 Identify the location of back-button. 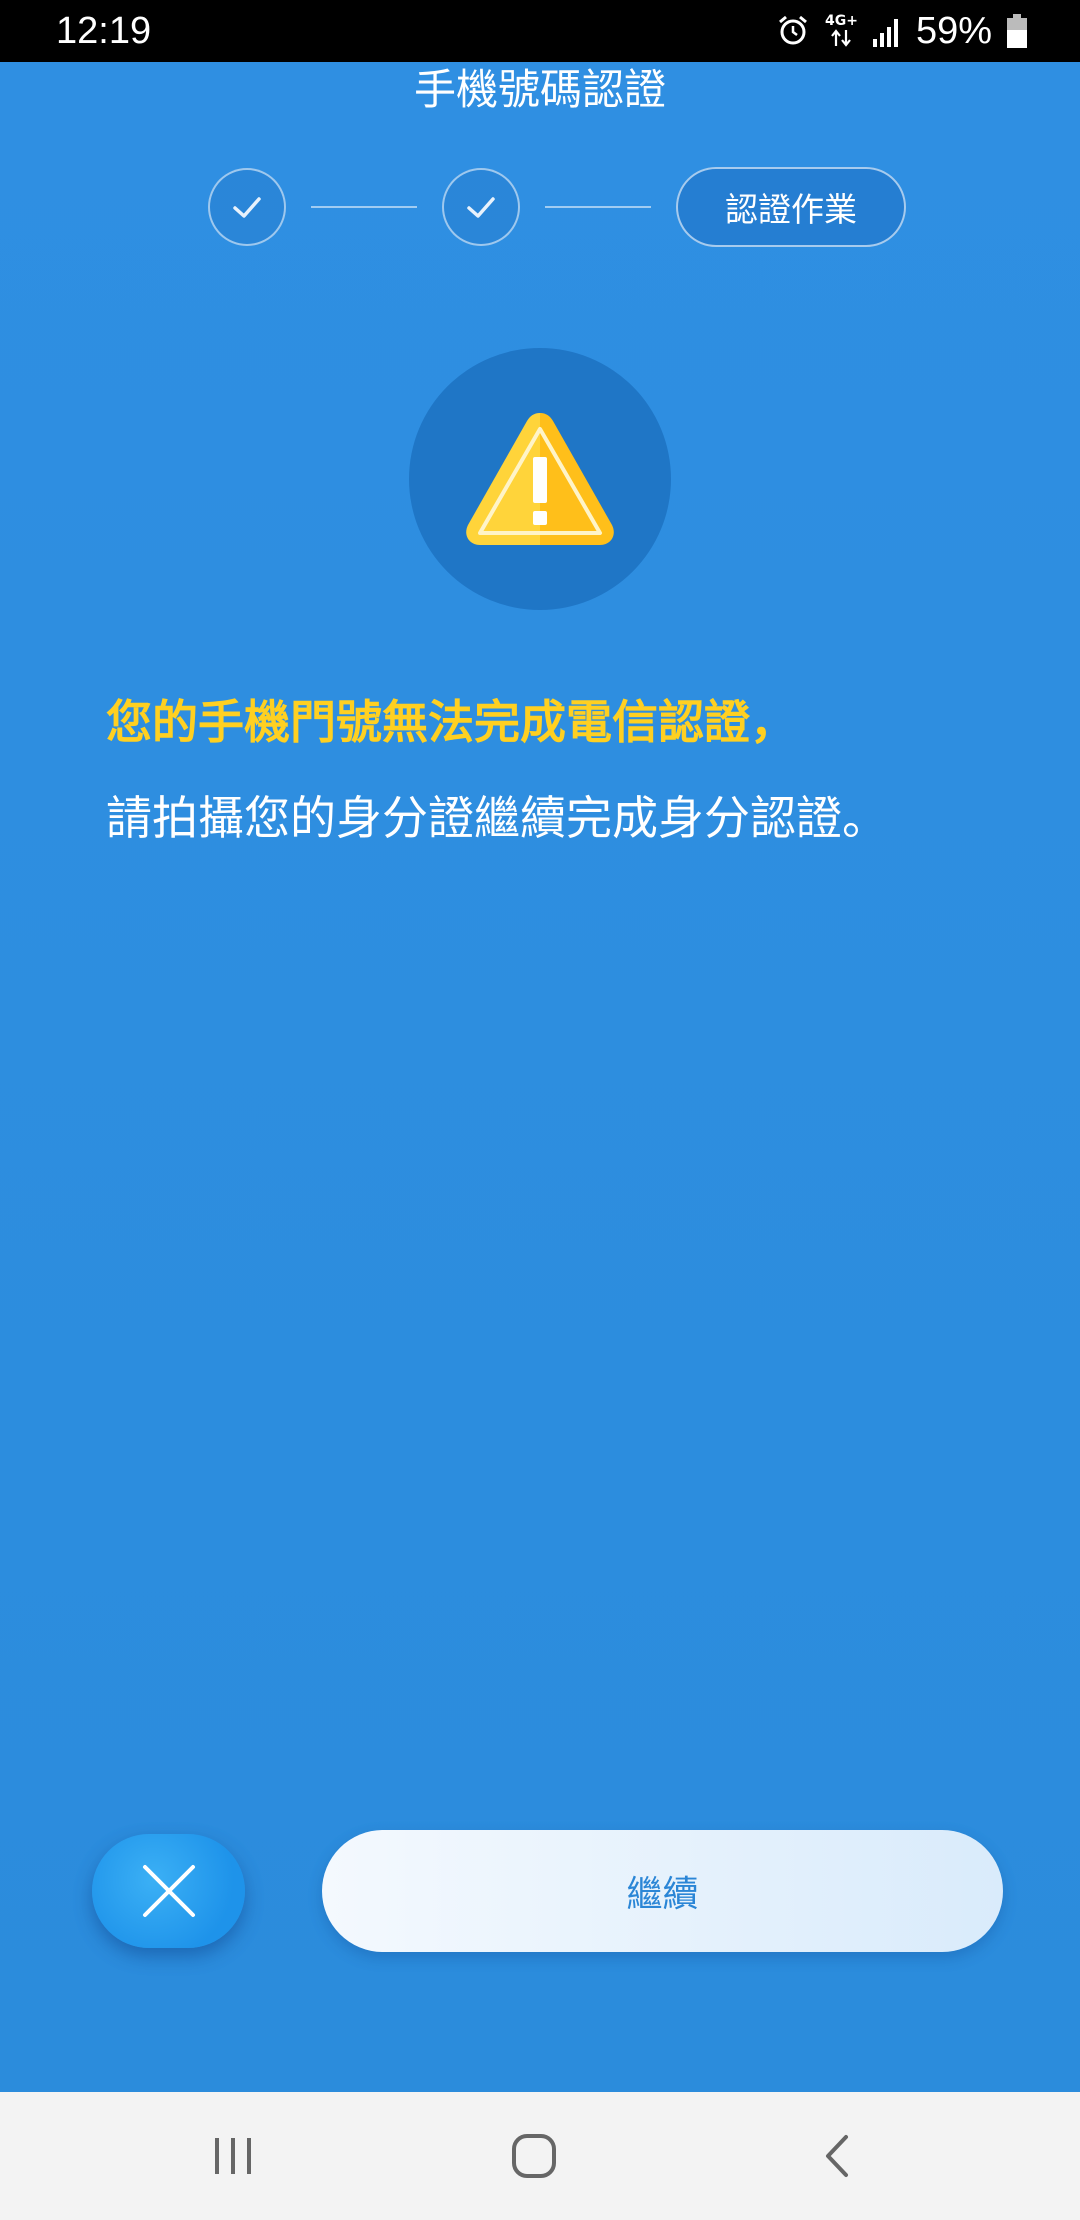
(837, 2156).